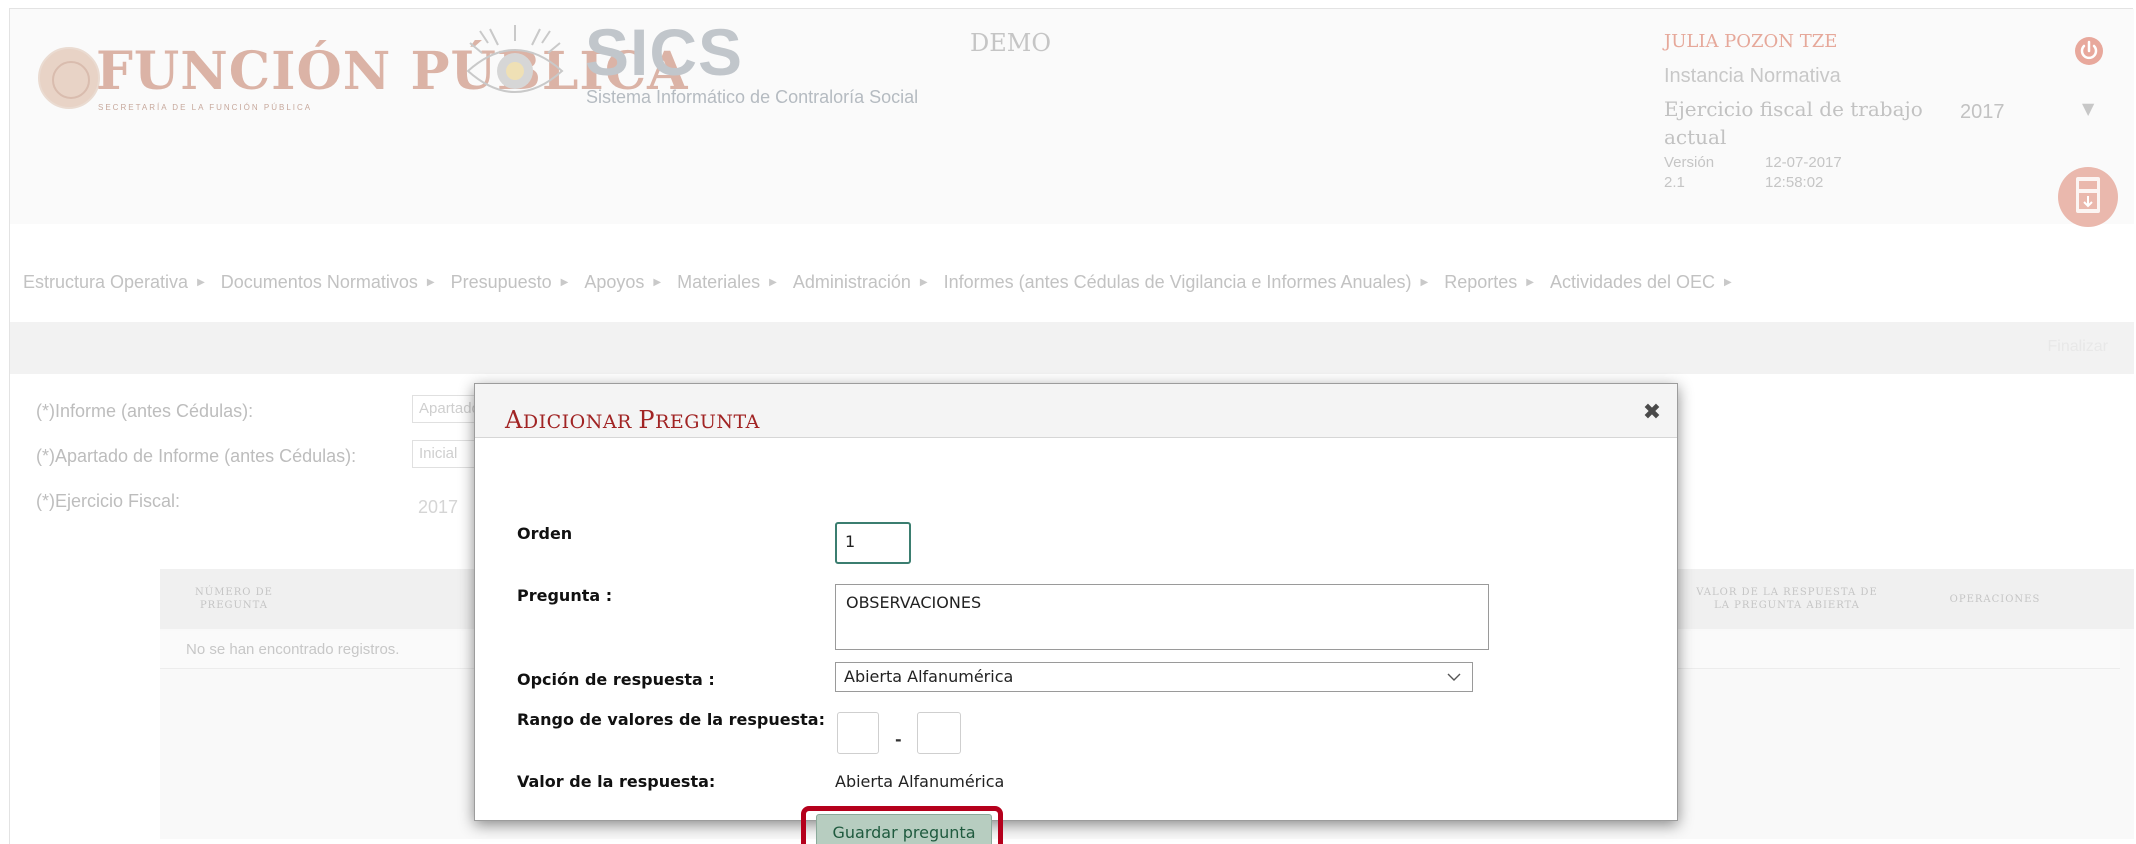 The width and height of the screenshot is (2136, 844). I want to click on title-rest-b: REGUNTA, so click(707, 422).